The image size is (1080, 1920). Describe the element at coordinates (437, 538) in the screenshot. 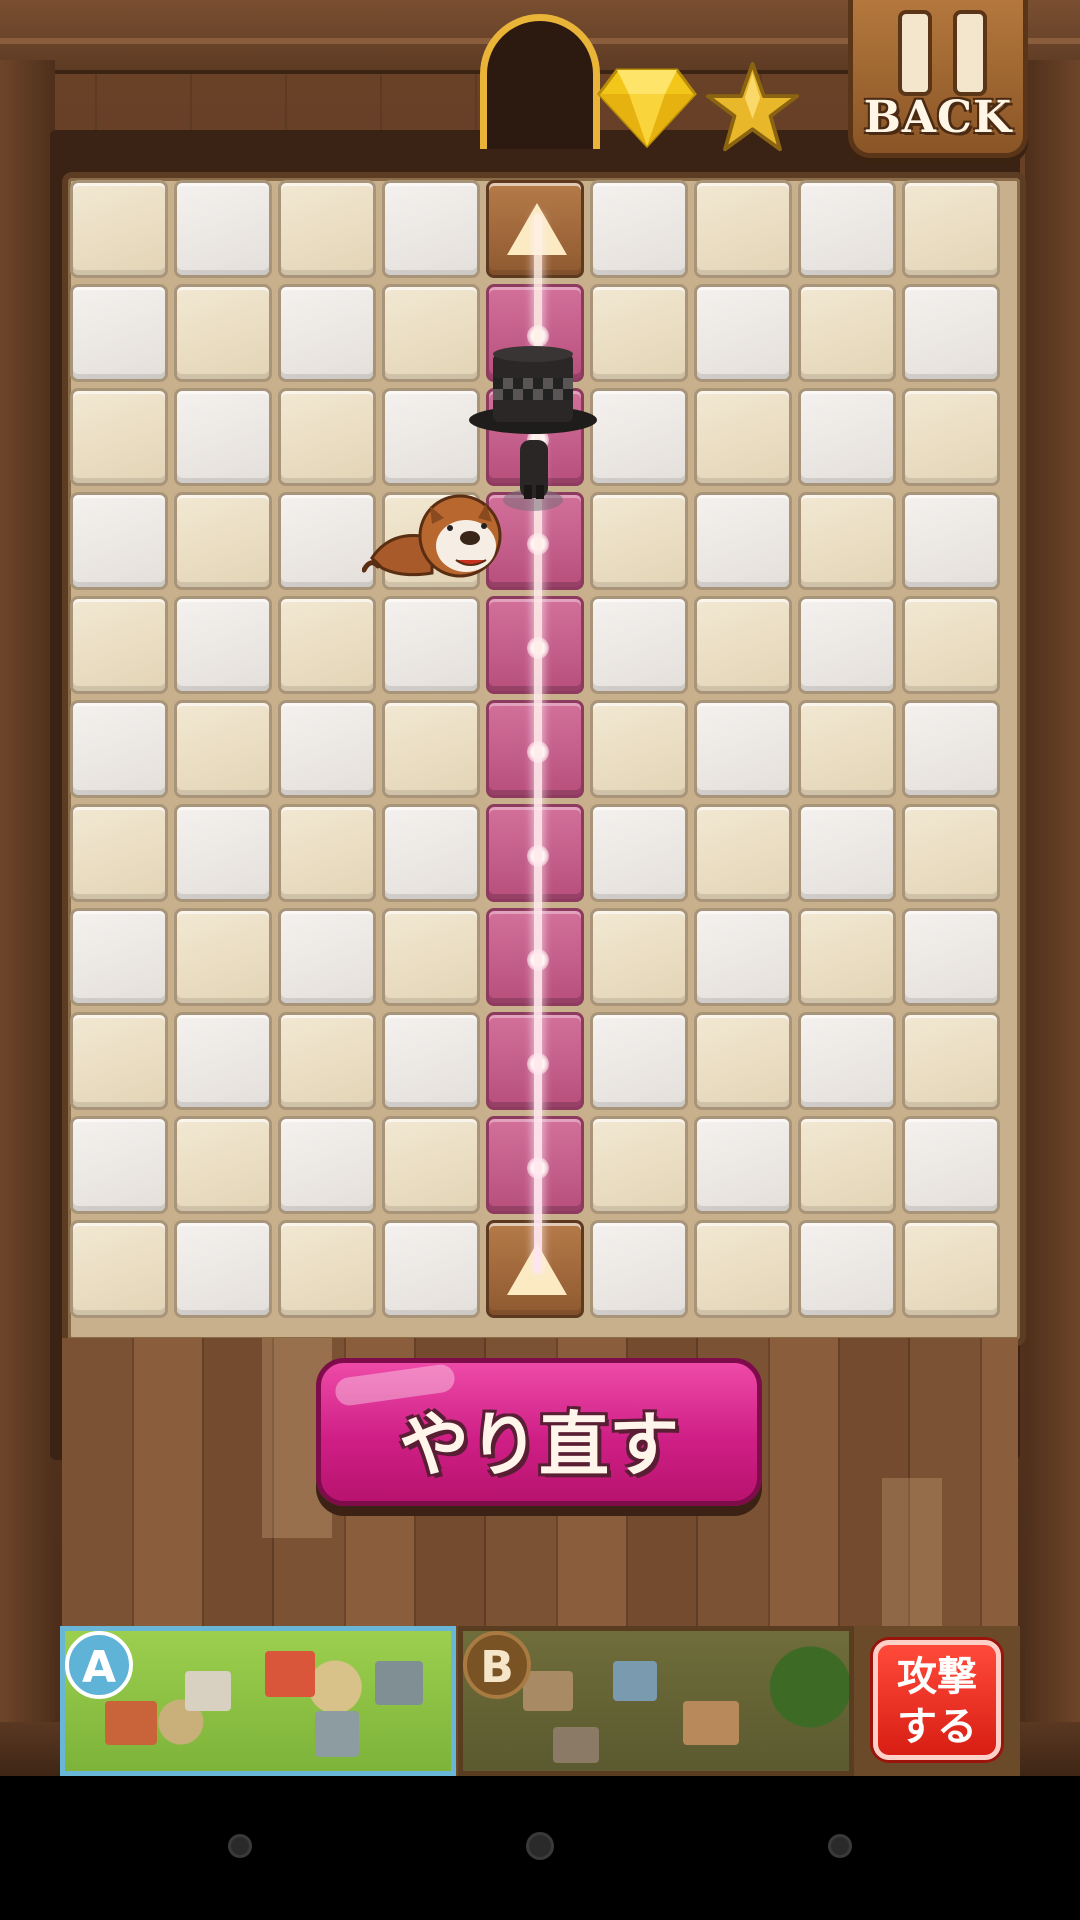

I see `bulldog-character` at that location.